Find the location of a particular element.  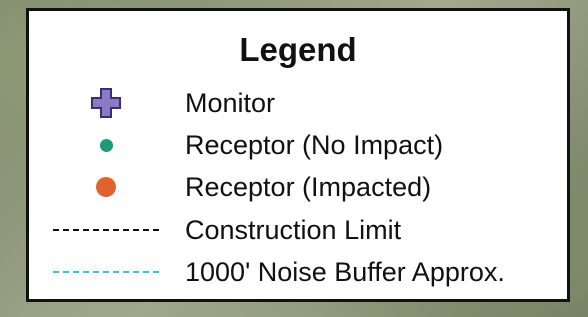

legend-label-receptor-no-impact: Receptor (No Impact) is located at coordinates (314, 145).